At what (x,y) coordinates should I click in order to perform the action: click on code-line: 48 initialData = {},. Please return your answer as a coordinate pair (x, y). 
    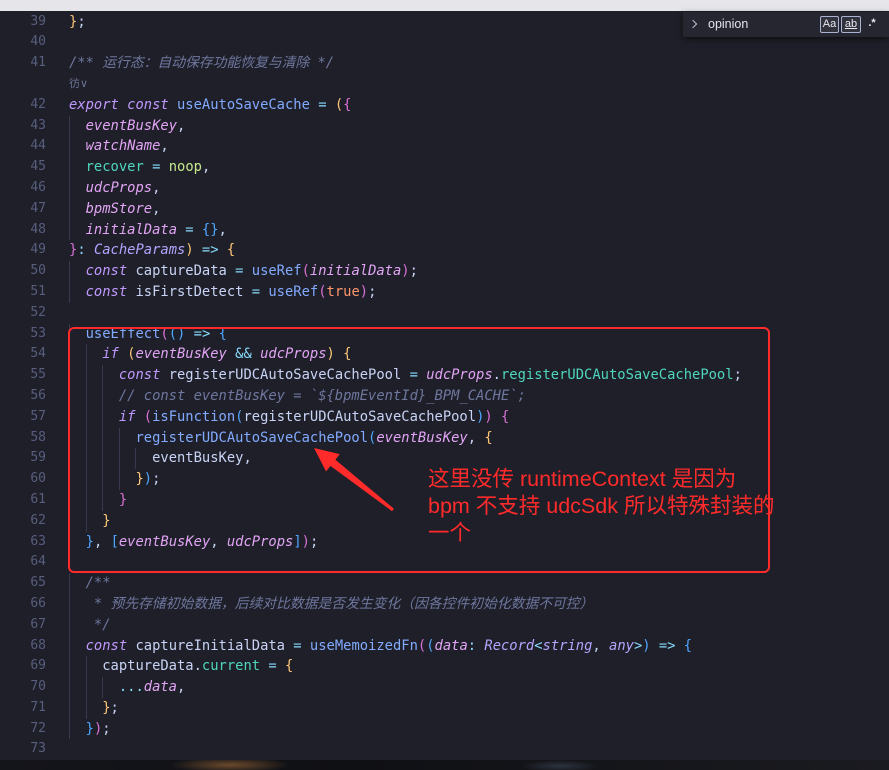
    Looking at the image, I should click on (444, 230).